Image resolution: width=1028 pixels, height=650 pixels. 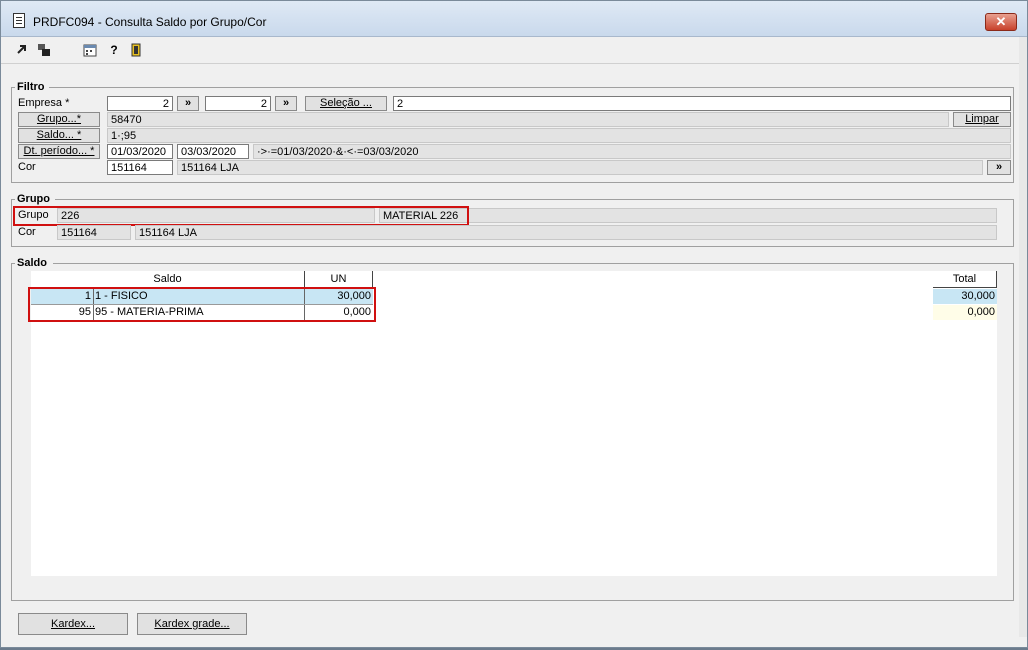 I want to click on empresa-label: Empresa *, so click(x=44, y=103).